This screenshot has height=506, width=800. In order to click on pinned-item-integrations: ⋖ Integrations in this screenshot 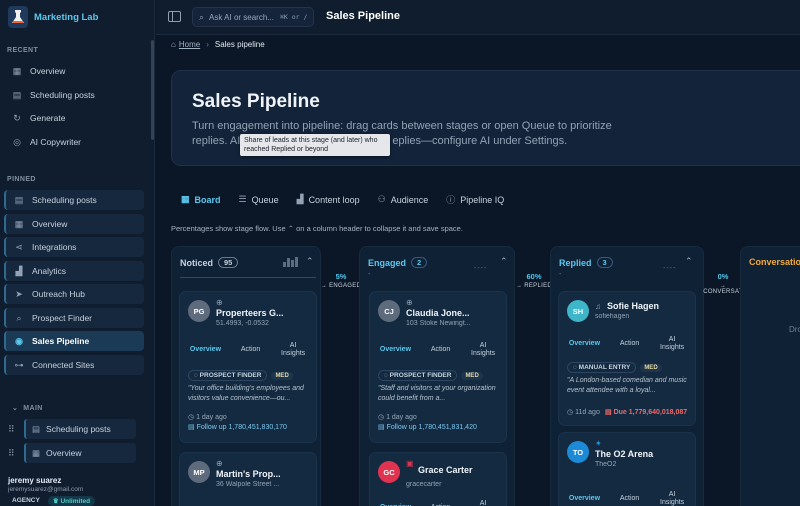, I will do `click(74, 247)`.